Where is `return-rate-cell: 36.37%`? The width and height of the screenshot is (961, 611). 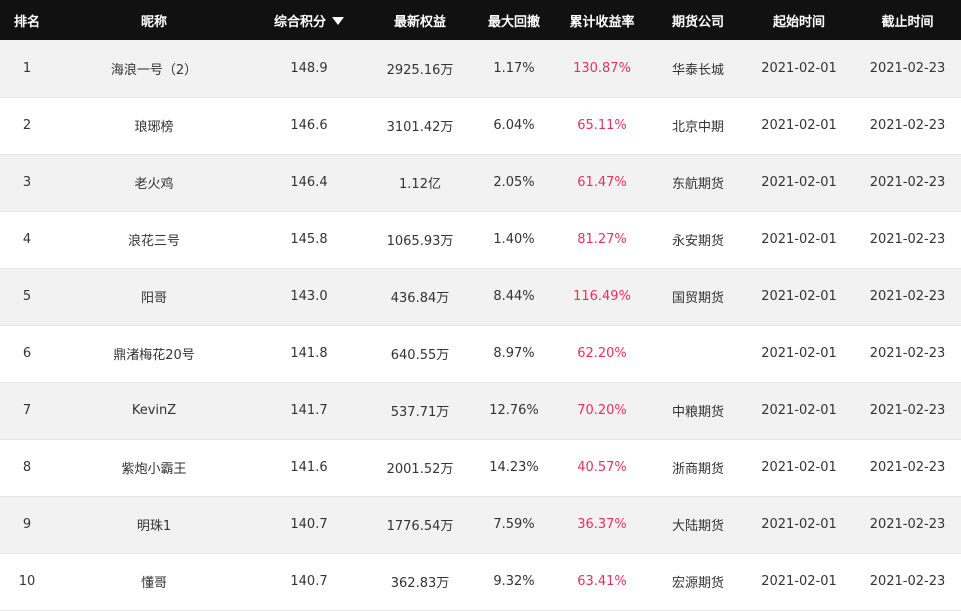 return-rate-cell: 36.37% is located at coordinates (602, 524).